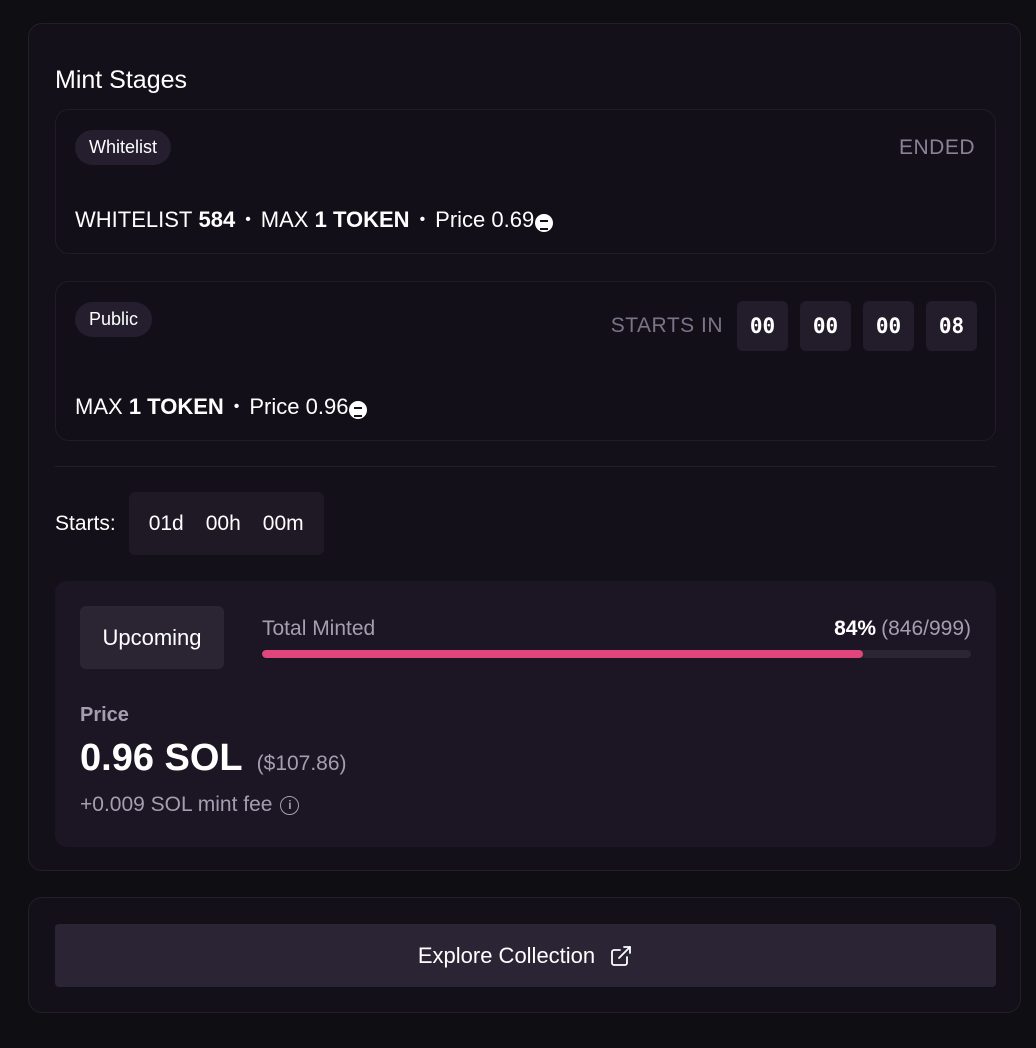 The height and width of the screenshot is (1048, 1036). I want to click on price-value: 0.69, so click(513, 219).